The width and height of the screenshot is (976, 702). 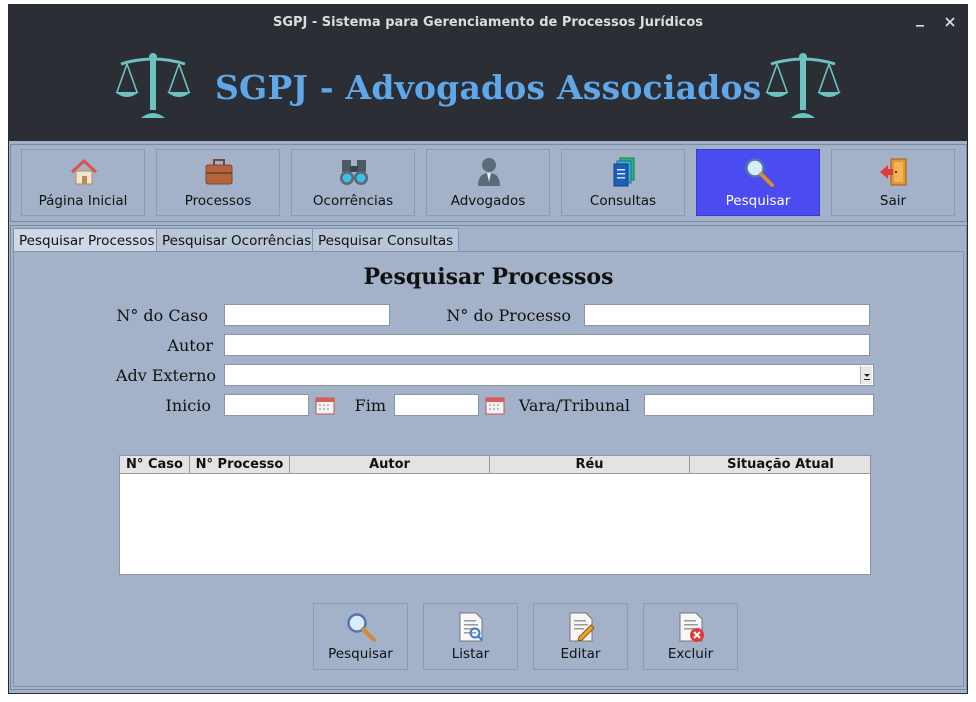 I want to click on nav-ocorrencias-button: Ocorrências, so click(x=353, y=182).